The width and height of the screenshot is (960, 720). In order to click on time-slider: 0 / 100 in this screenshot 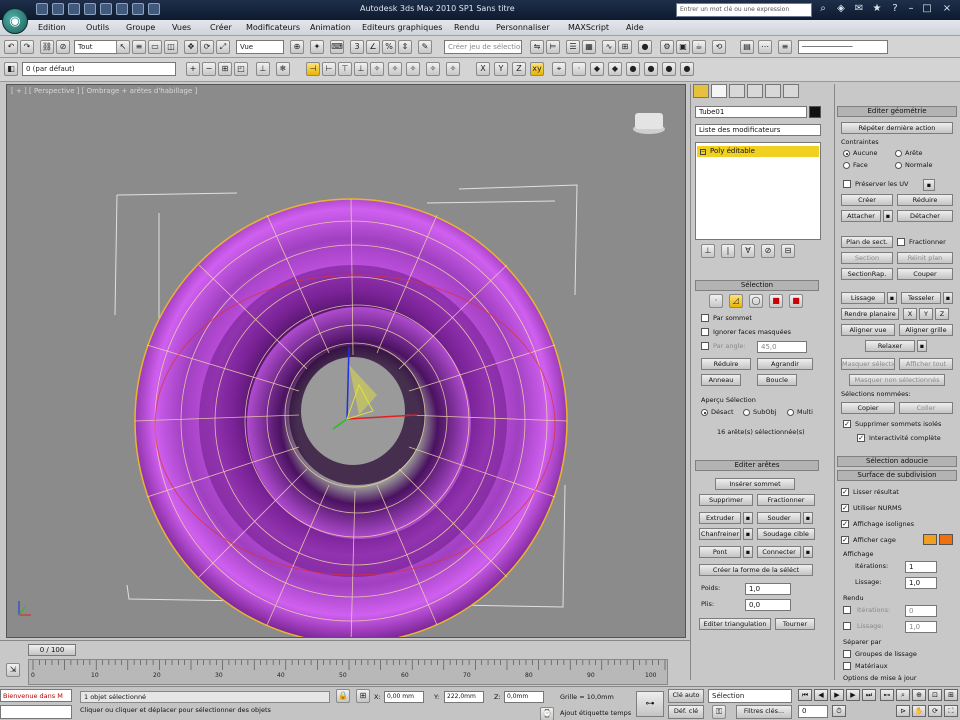, I will do `click(52, 650)`.